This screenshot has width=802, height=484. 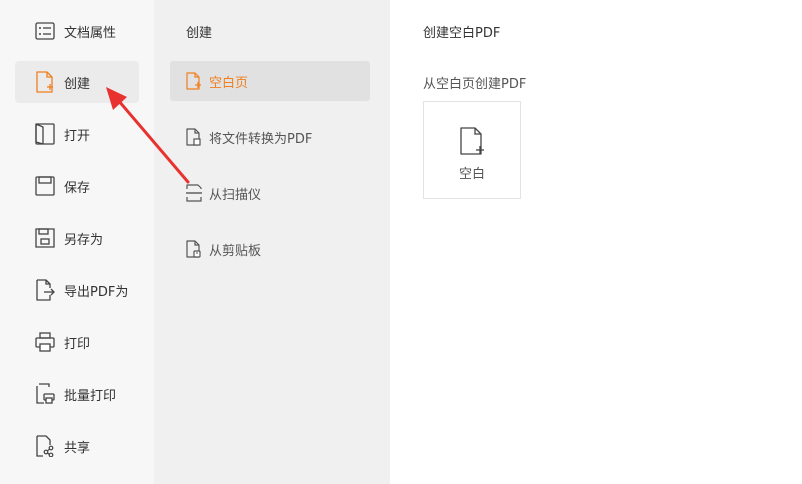 What do you see at coordinates (45, 342) in the screenshot?
I see `print-icon` at bounding box center [45, 342].